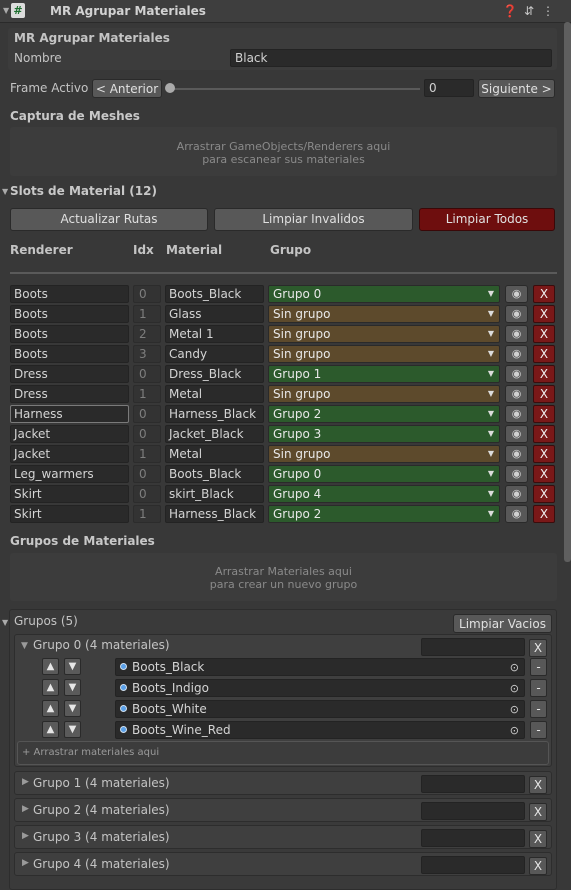 This screenshot has width=571, height=890. What do you see at coordinates (5, 191) in the screenshot?
I see `slots-foldout-arrow-icon: ▼` at bounding box center [5, 191].